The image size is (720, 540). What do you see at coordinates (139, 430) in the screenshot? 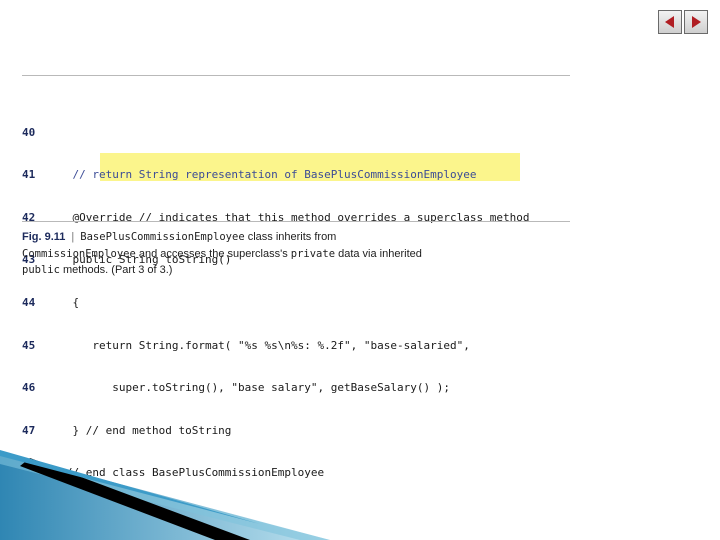
I see `code-text: } // end method toString` at bounding box center [139, 430].